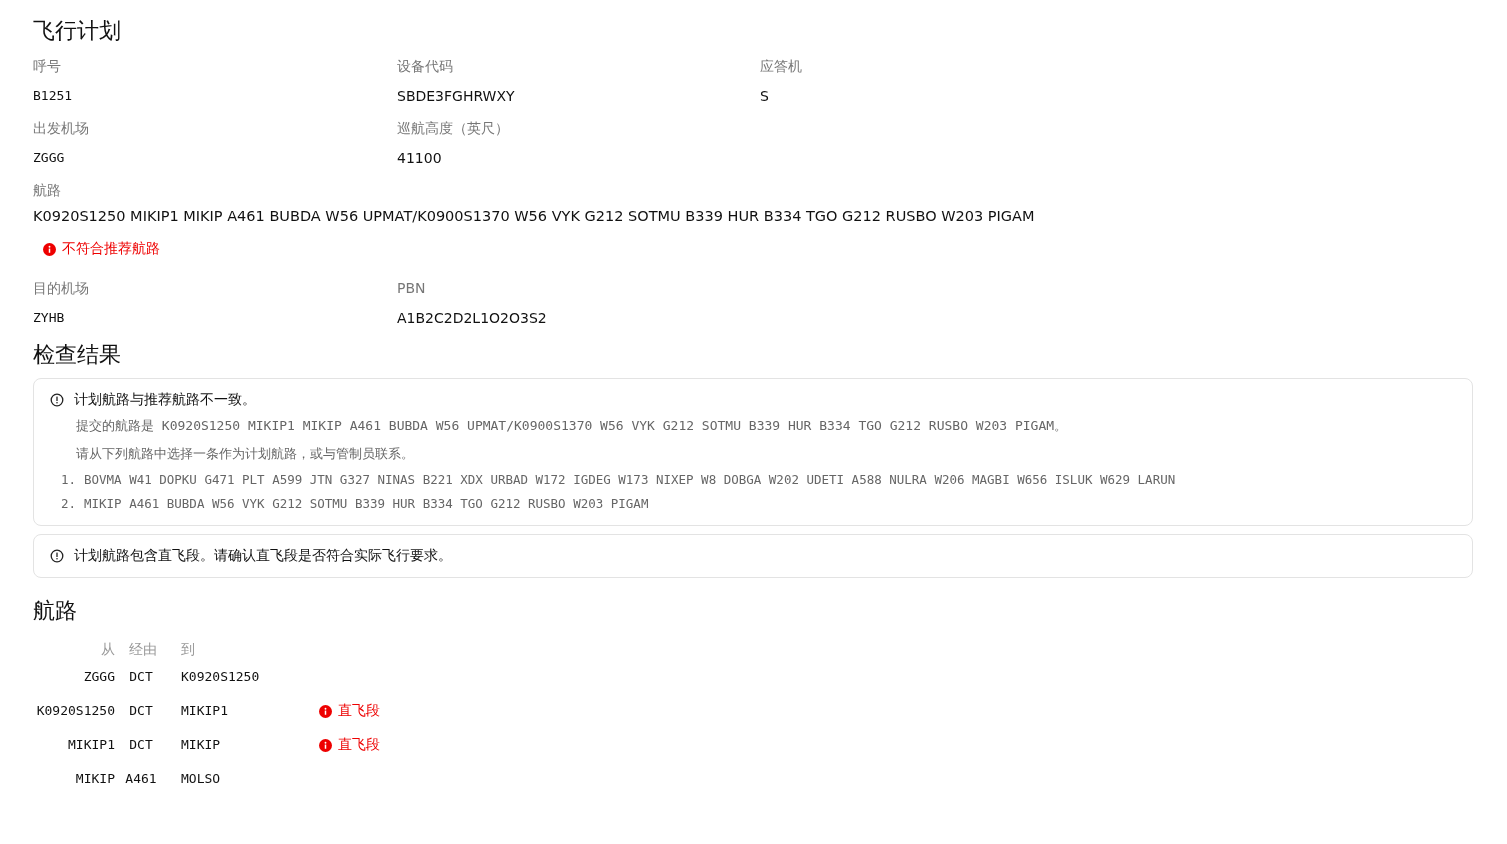 This screenshot has width=1507, height=844. Describe the element at coordinates (245, 454) in the screenshot. I see `alert-detail: 请从下列航路中选择一条作为计划航路，或与管制员联系。` at that location.